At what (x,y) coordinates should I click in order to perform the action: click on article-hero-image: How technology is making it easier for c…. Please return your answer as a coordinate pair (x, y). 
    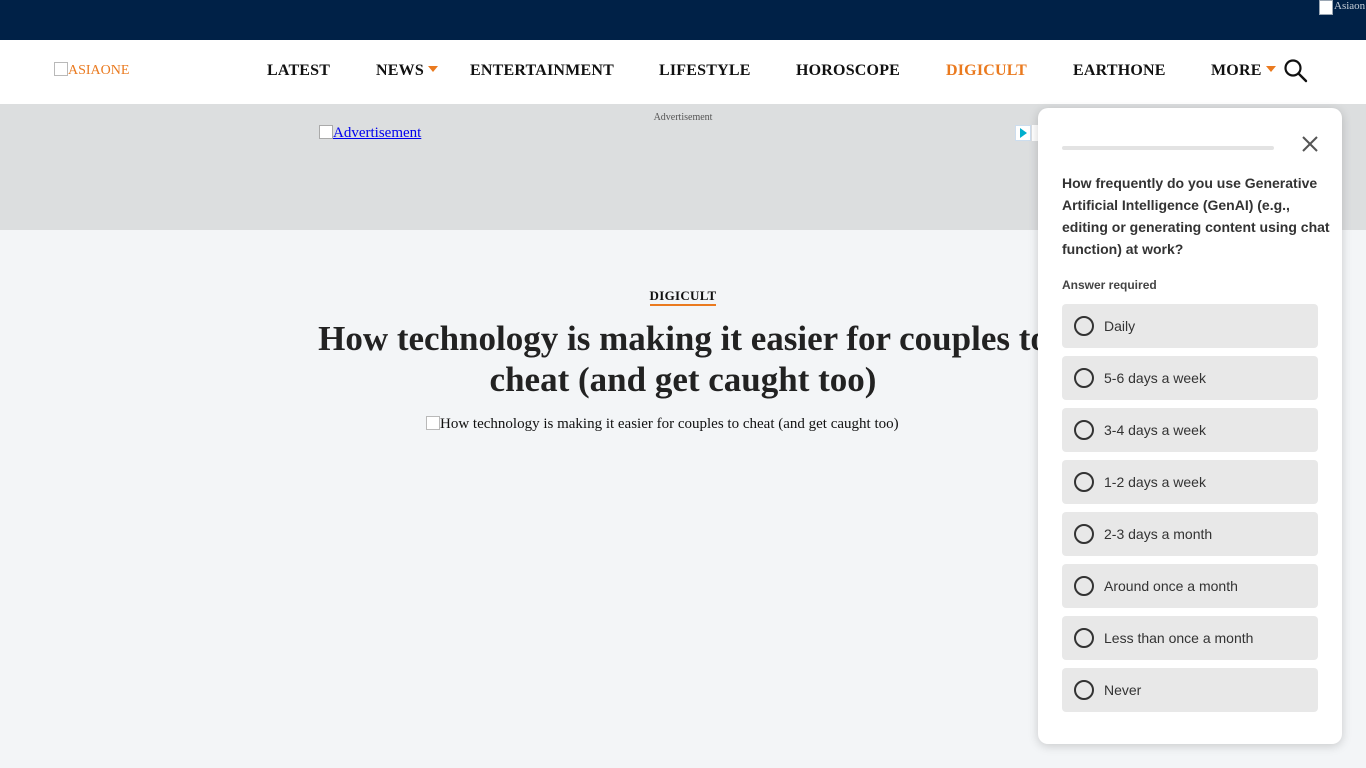
    Looking at the image, I should click on (683, 426).